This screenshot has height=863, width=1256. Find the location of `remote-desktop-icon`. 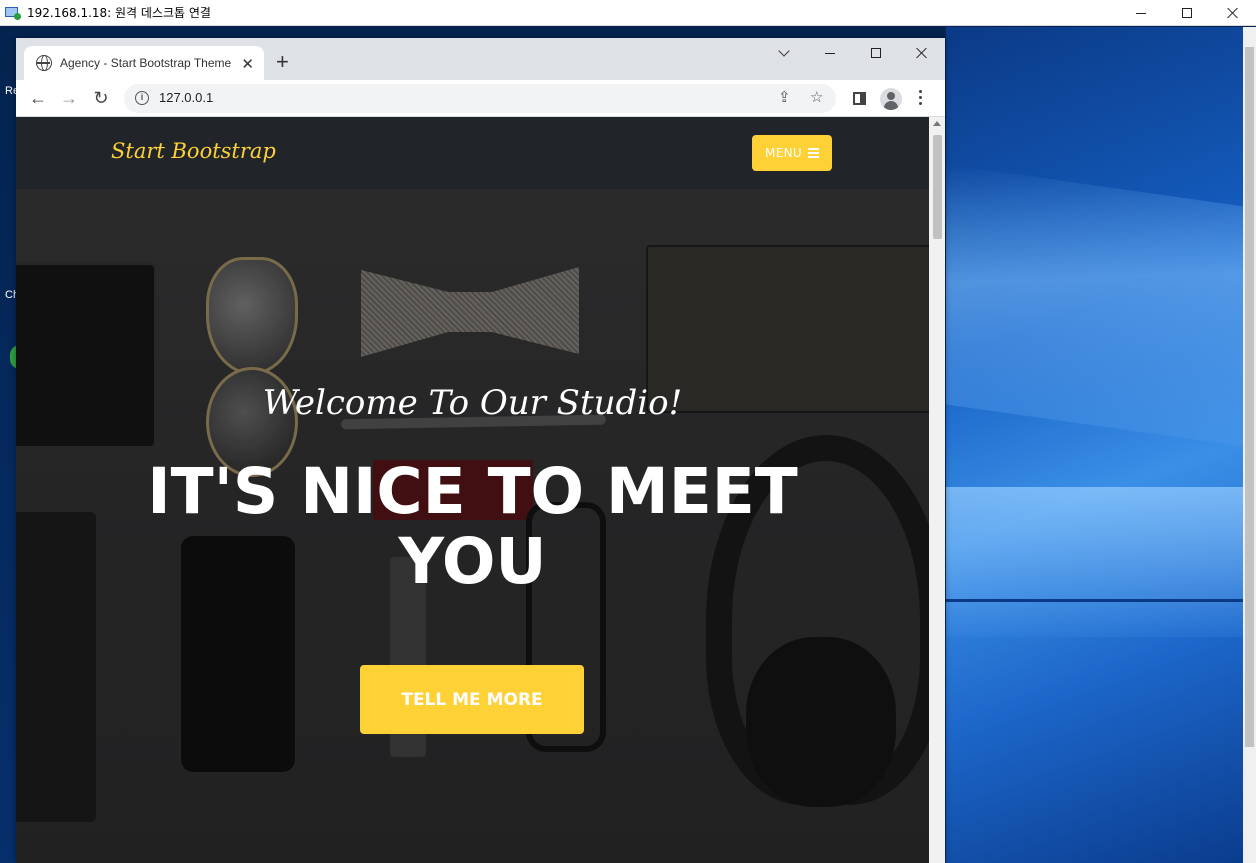

remote-desktop-icon is located at coordinates (13, 13).